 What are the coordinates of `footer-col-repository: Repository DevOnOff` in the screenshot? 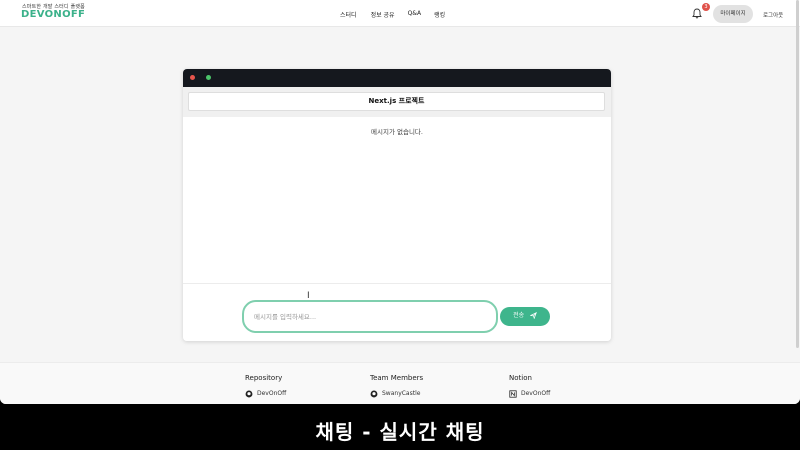 It's located at (265, 386).